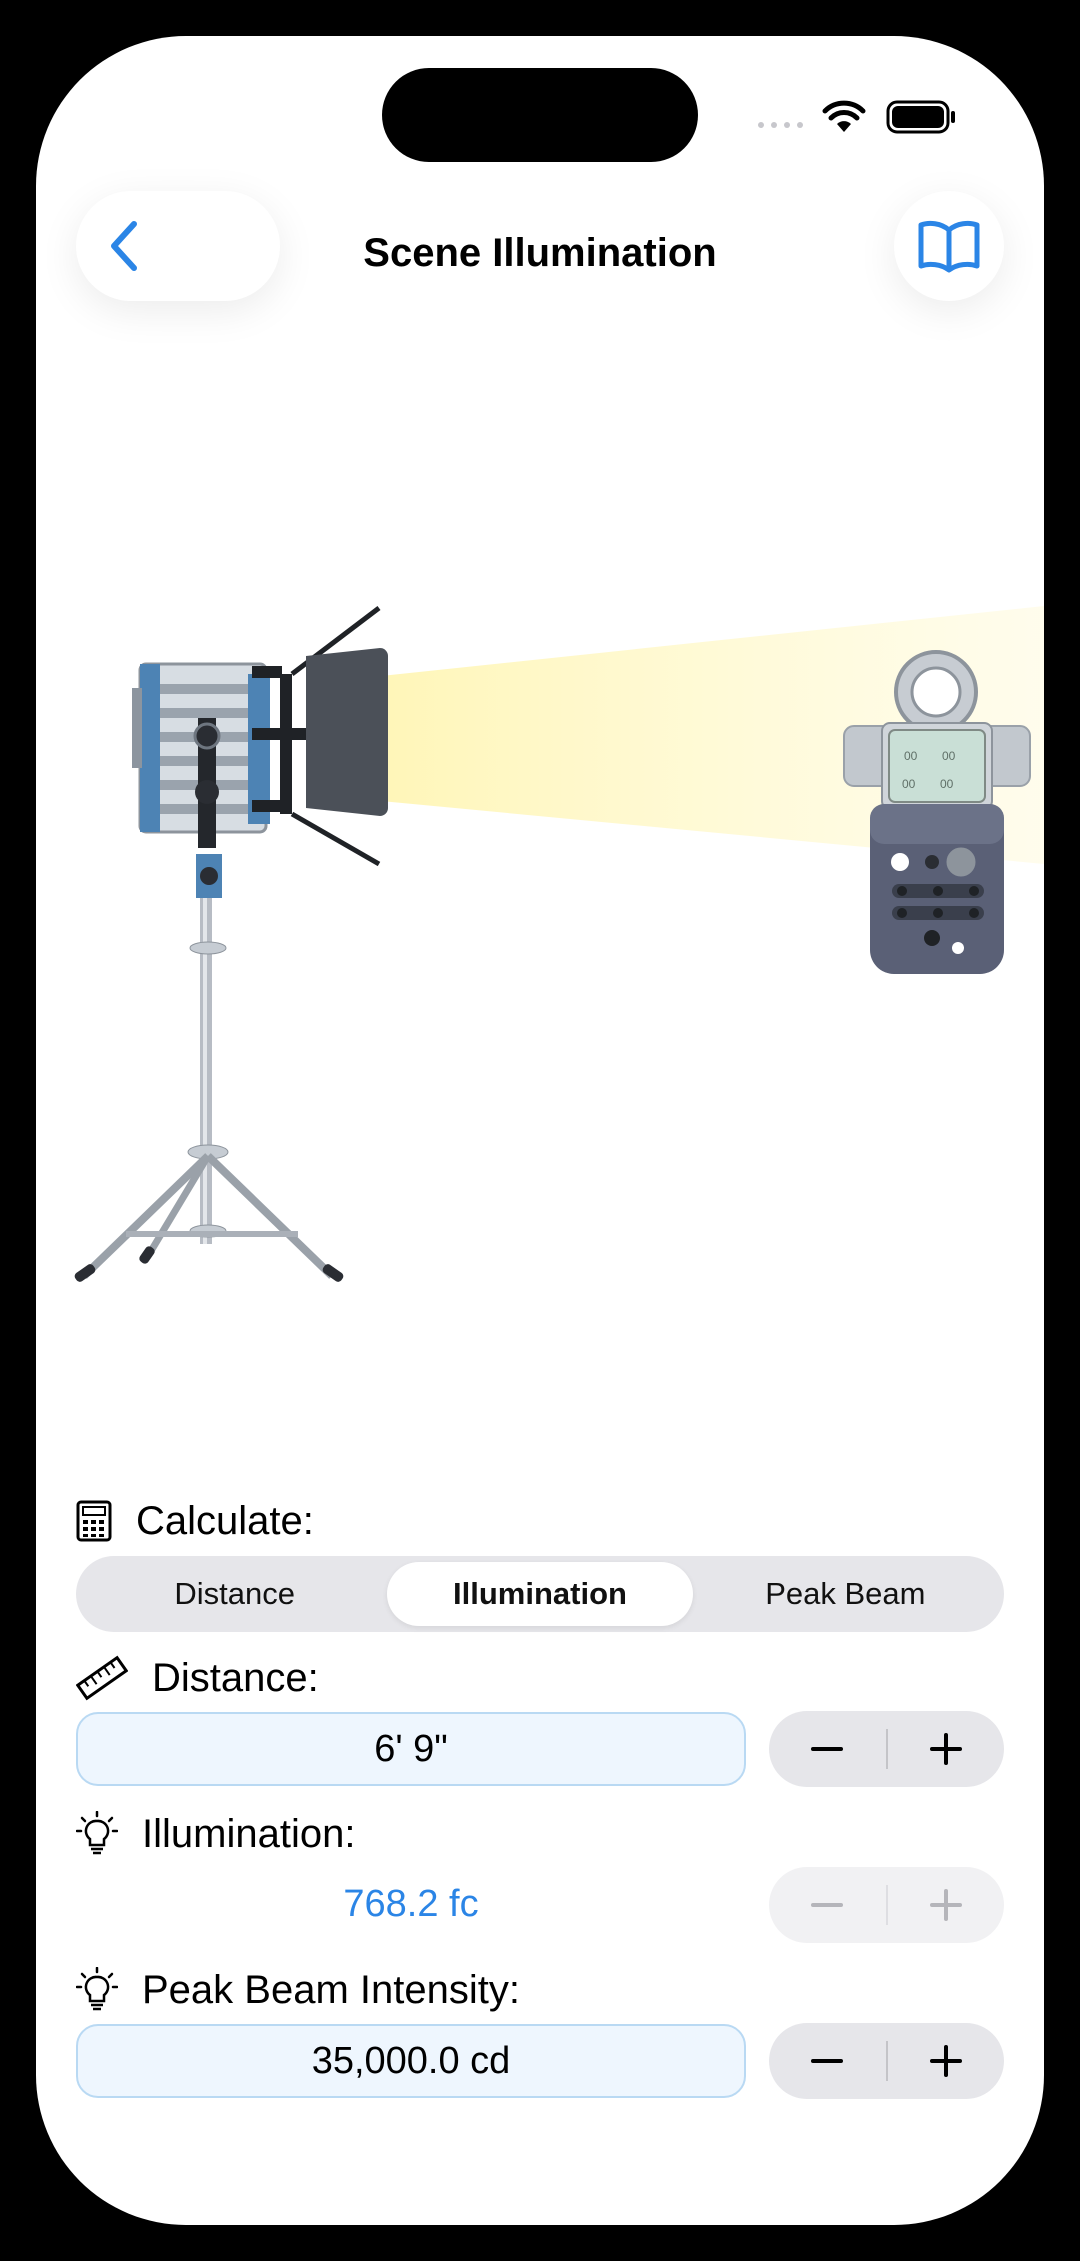 The width and height of the screenshot is (1080, 2261). I want to click on page-title: Scene Illumination, so click(540, 253).